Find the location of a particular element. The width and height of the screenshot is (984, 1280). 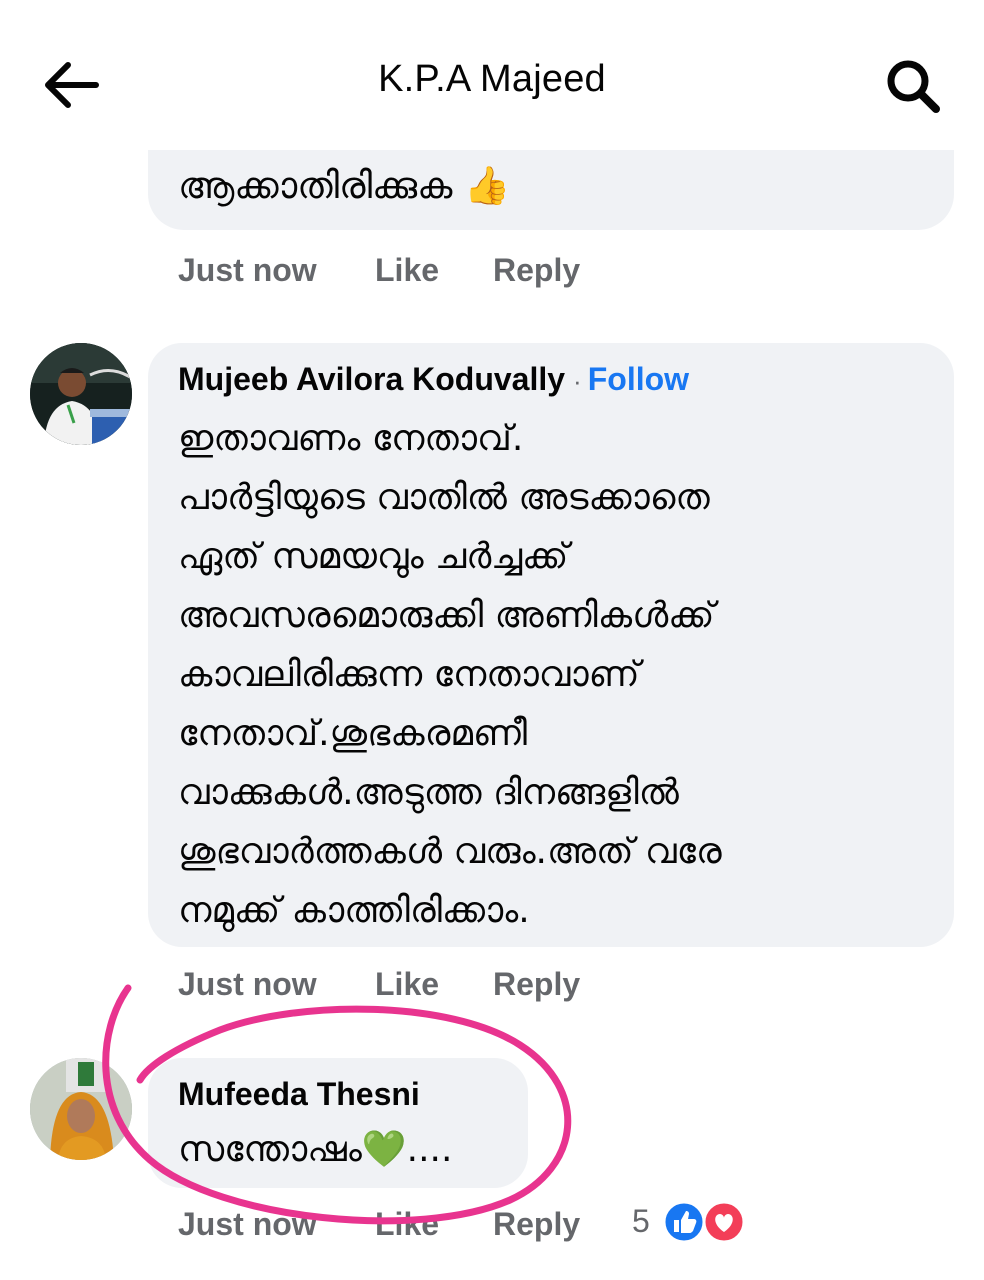

page-title: K.P.A Majeed is located at coordinates (492, 79).